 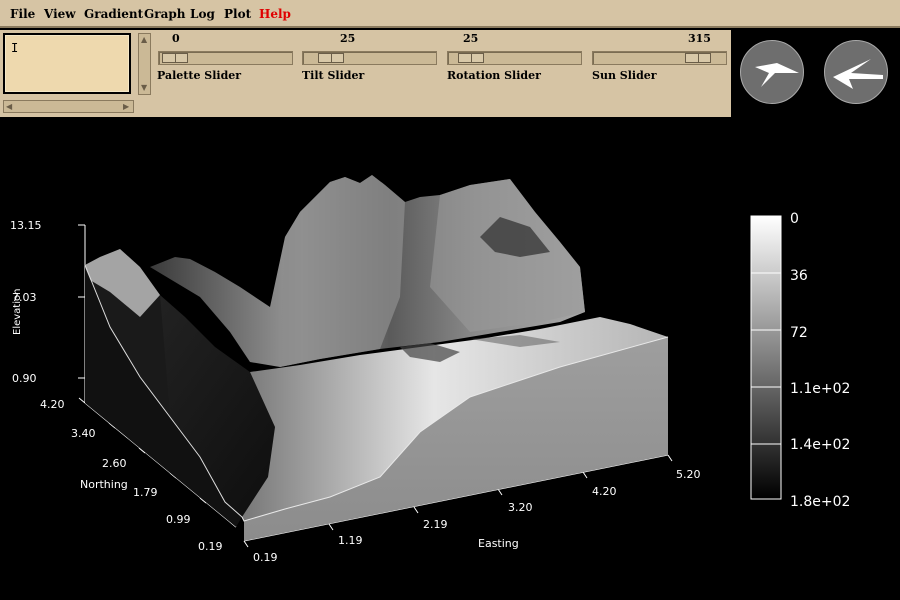 What do you see at coordinates (15, 48) in the screenshot?
I see `text-area-value: I` at bounding box center [15, 48].